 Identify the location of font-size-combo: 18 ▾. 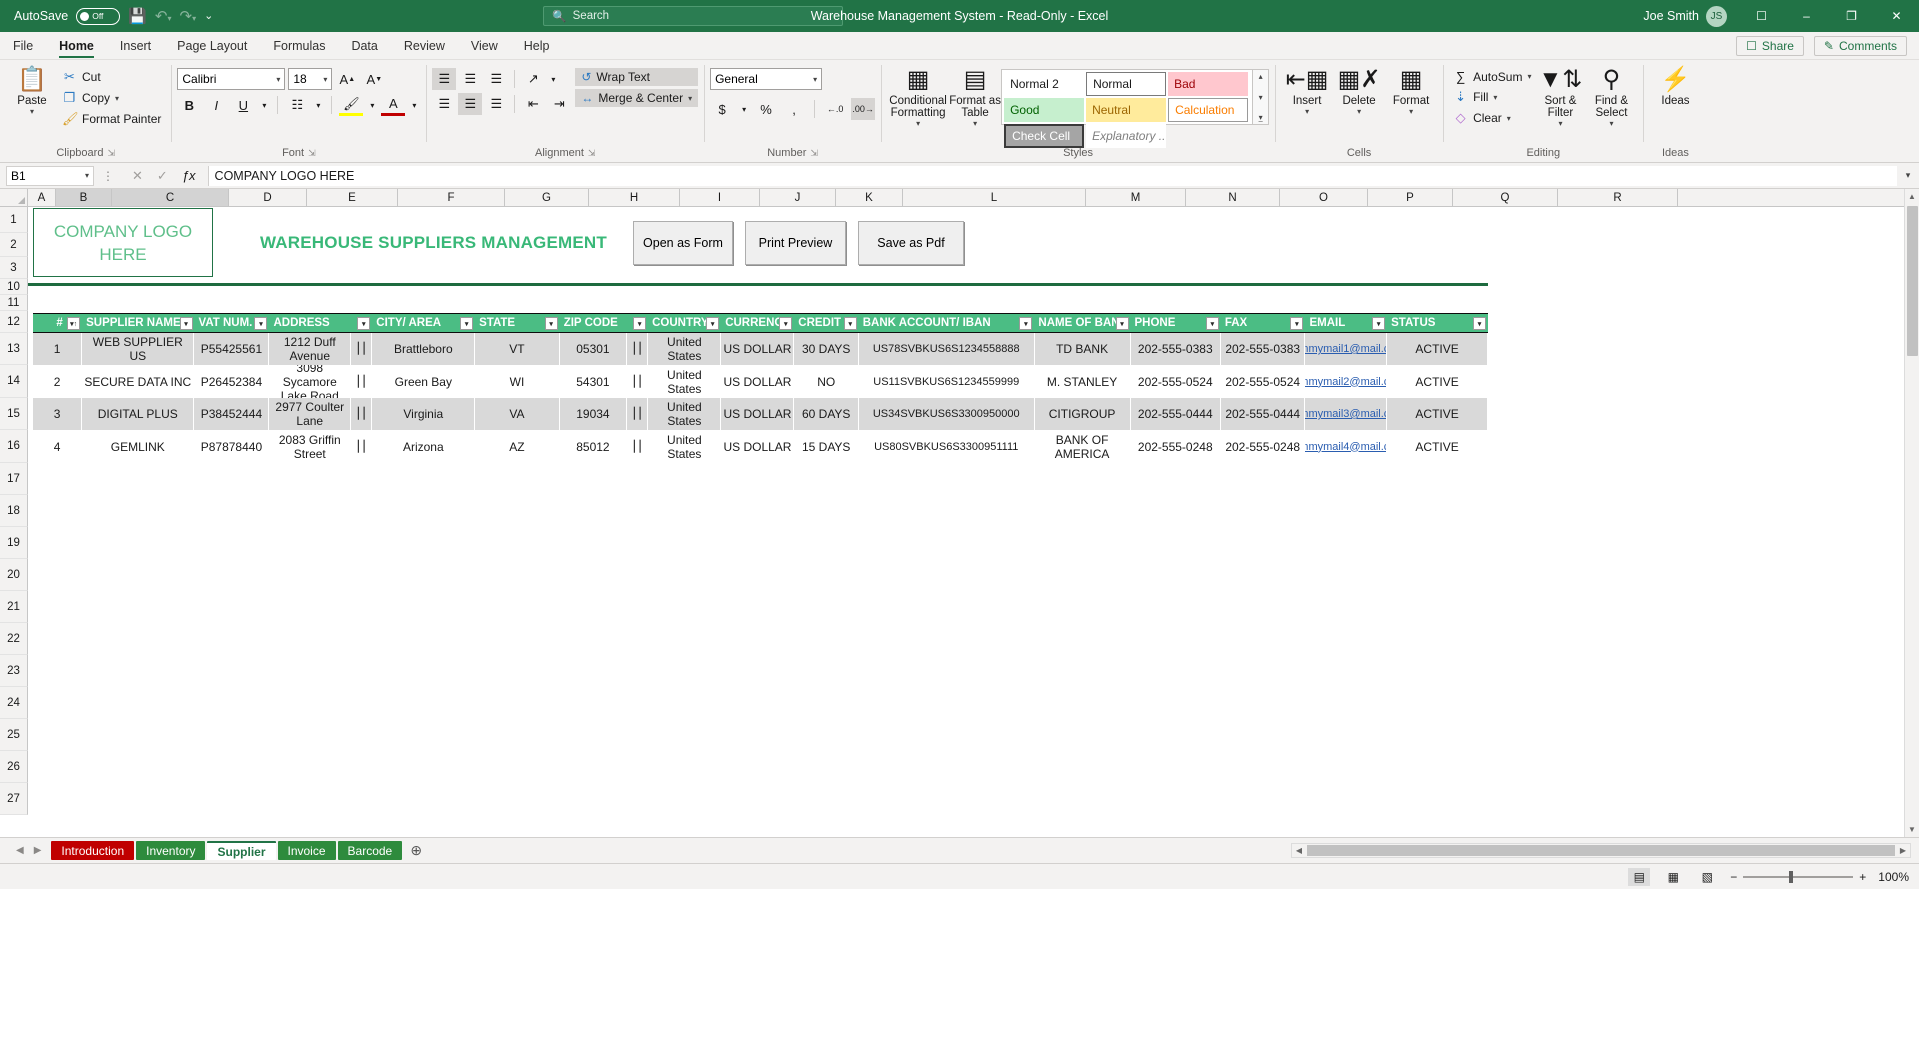
(310, 79).